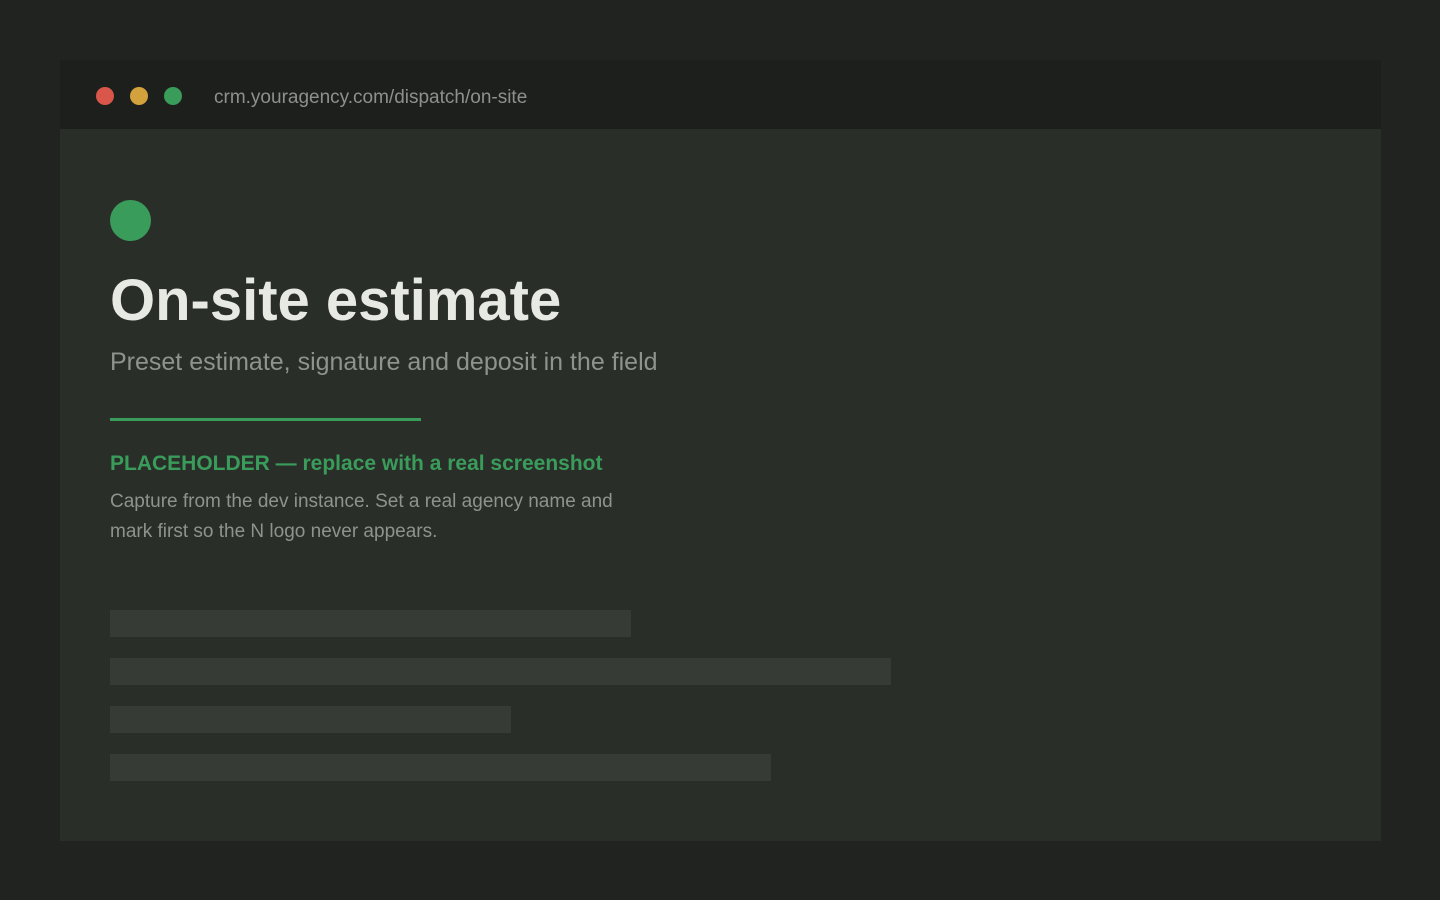 The image size is (1440, 900). Describe the element at coordinates (336, 300) in the screenshot. I see `page-title: On-site estimate` at that location.